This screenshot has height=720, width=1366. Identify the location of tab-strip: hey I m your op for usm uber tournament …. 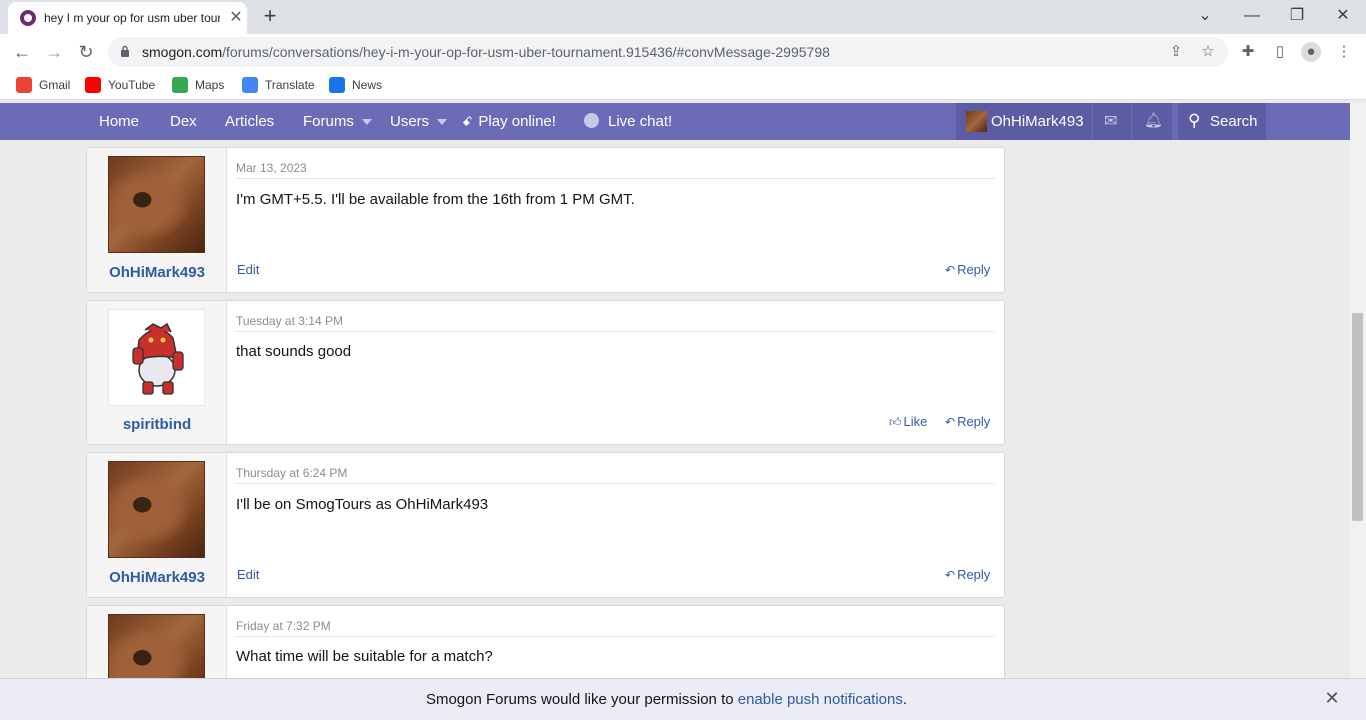
(683, 17).